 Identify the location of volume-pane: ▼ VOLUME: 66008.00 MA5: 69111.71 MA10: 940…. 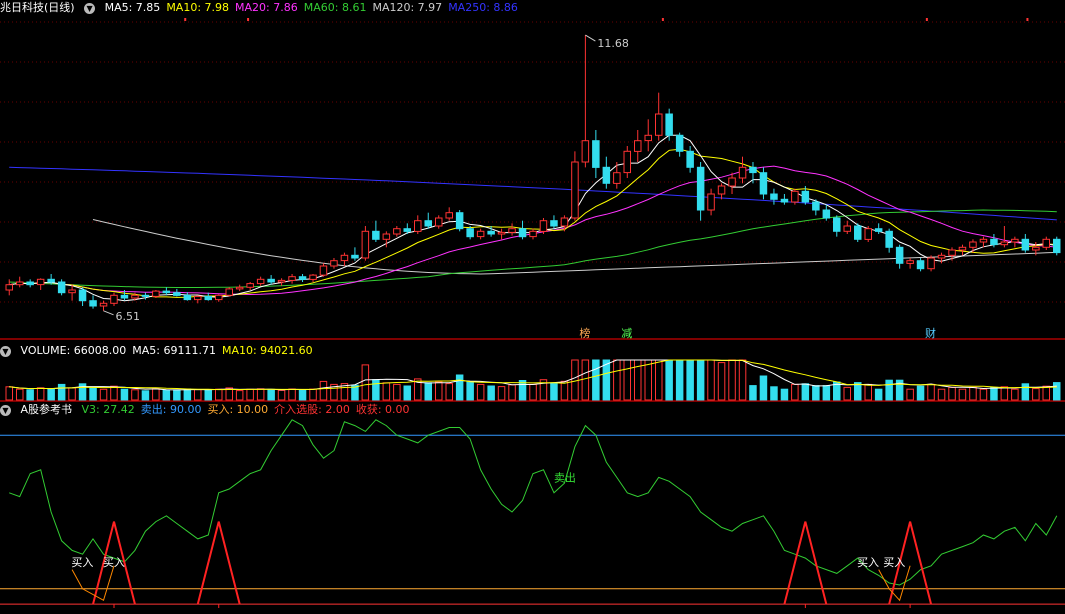
(532, 371).